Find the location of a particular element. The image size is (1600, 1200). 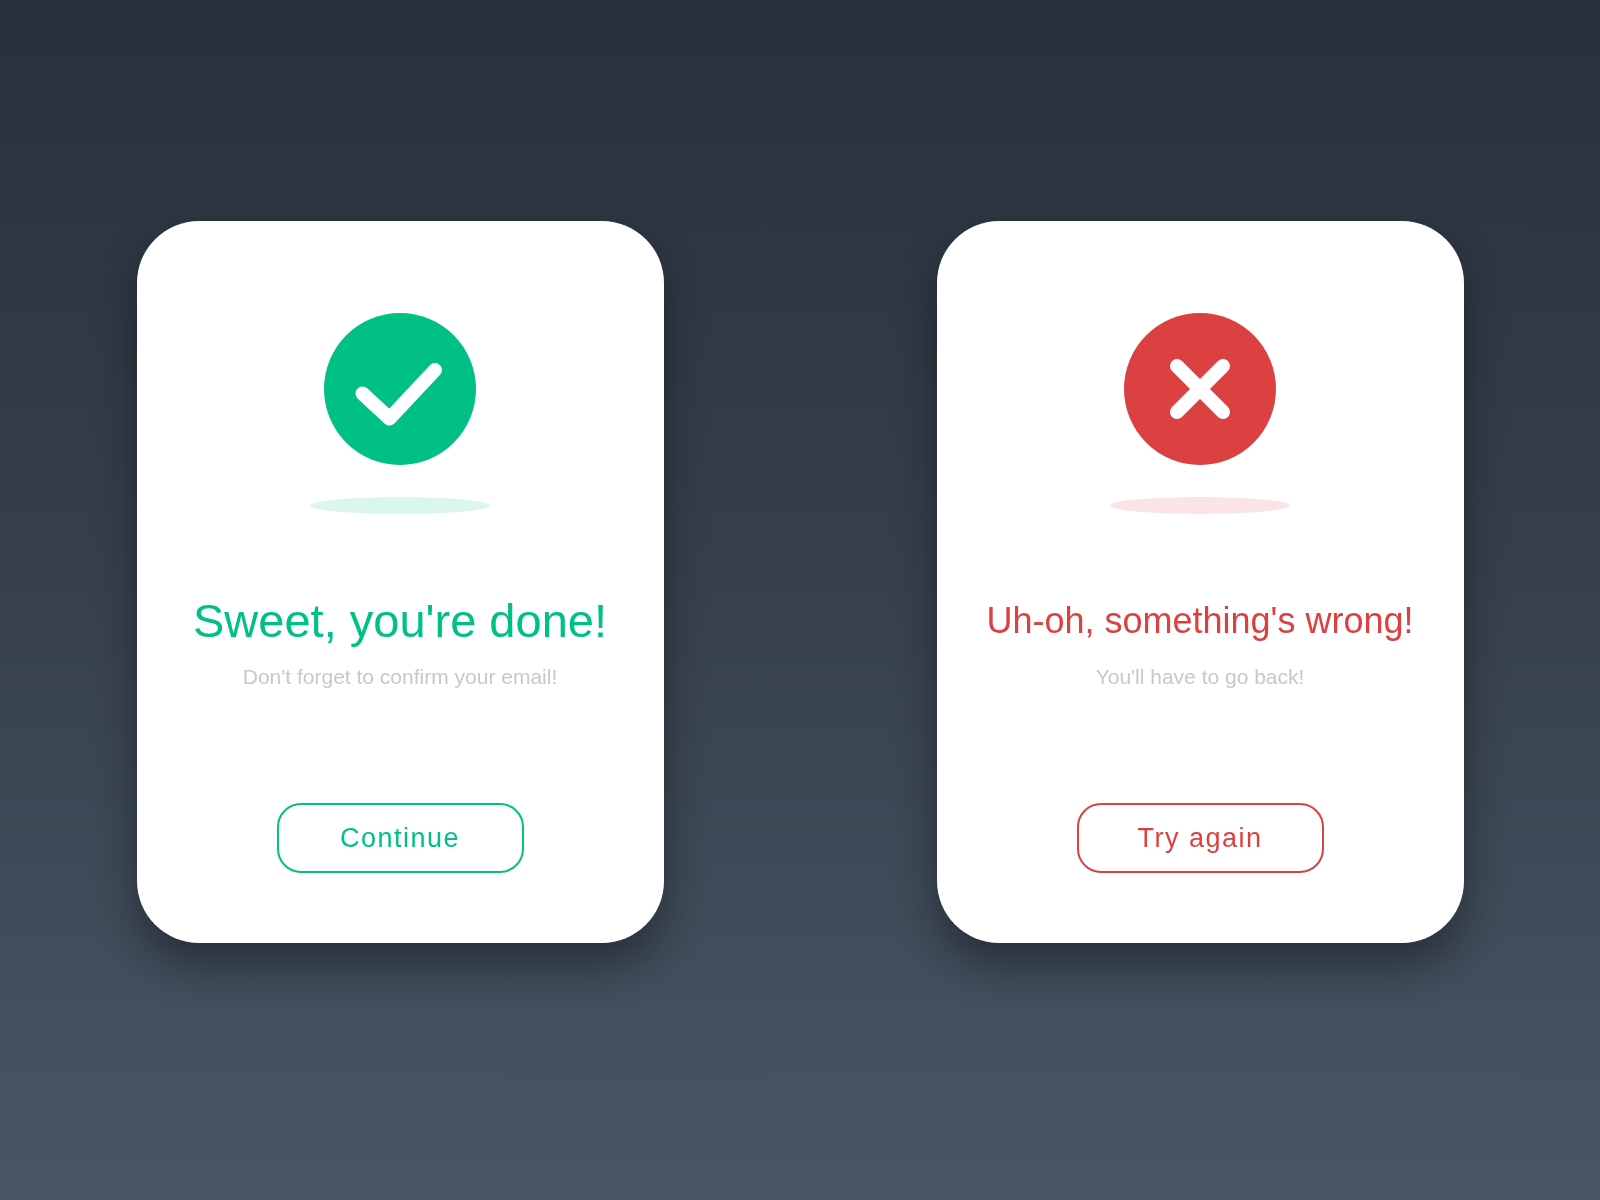

action-button: Try again is located at coordinates (1200, 838).